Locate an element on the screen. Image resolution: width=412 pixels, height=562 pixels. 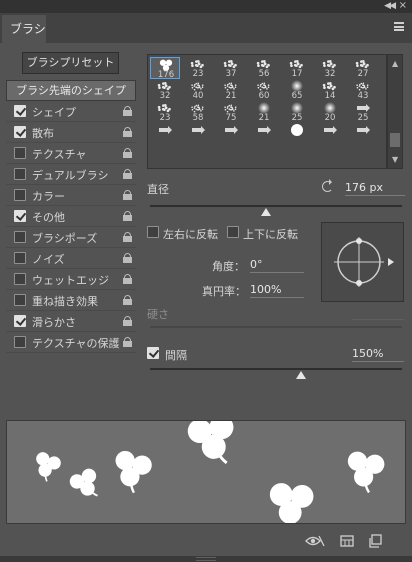
brush-tip-cell: 37 is located at coordinates (231, 68).